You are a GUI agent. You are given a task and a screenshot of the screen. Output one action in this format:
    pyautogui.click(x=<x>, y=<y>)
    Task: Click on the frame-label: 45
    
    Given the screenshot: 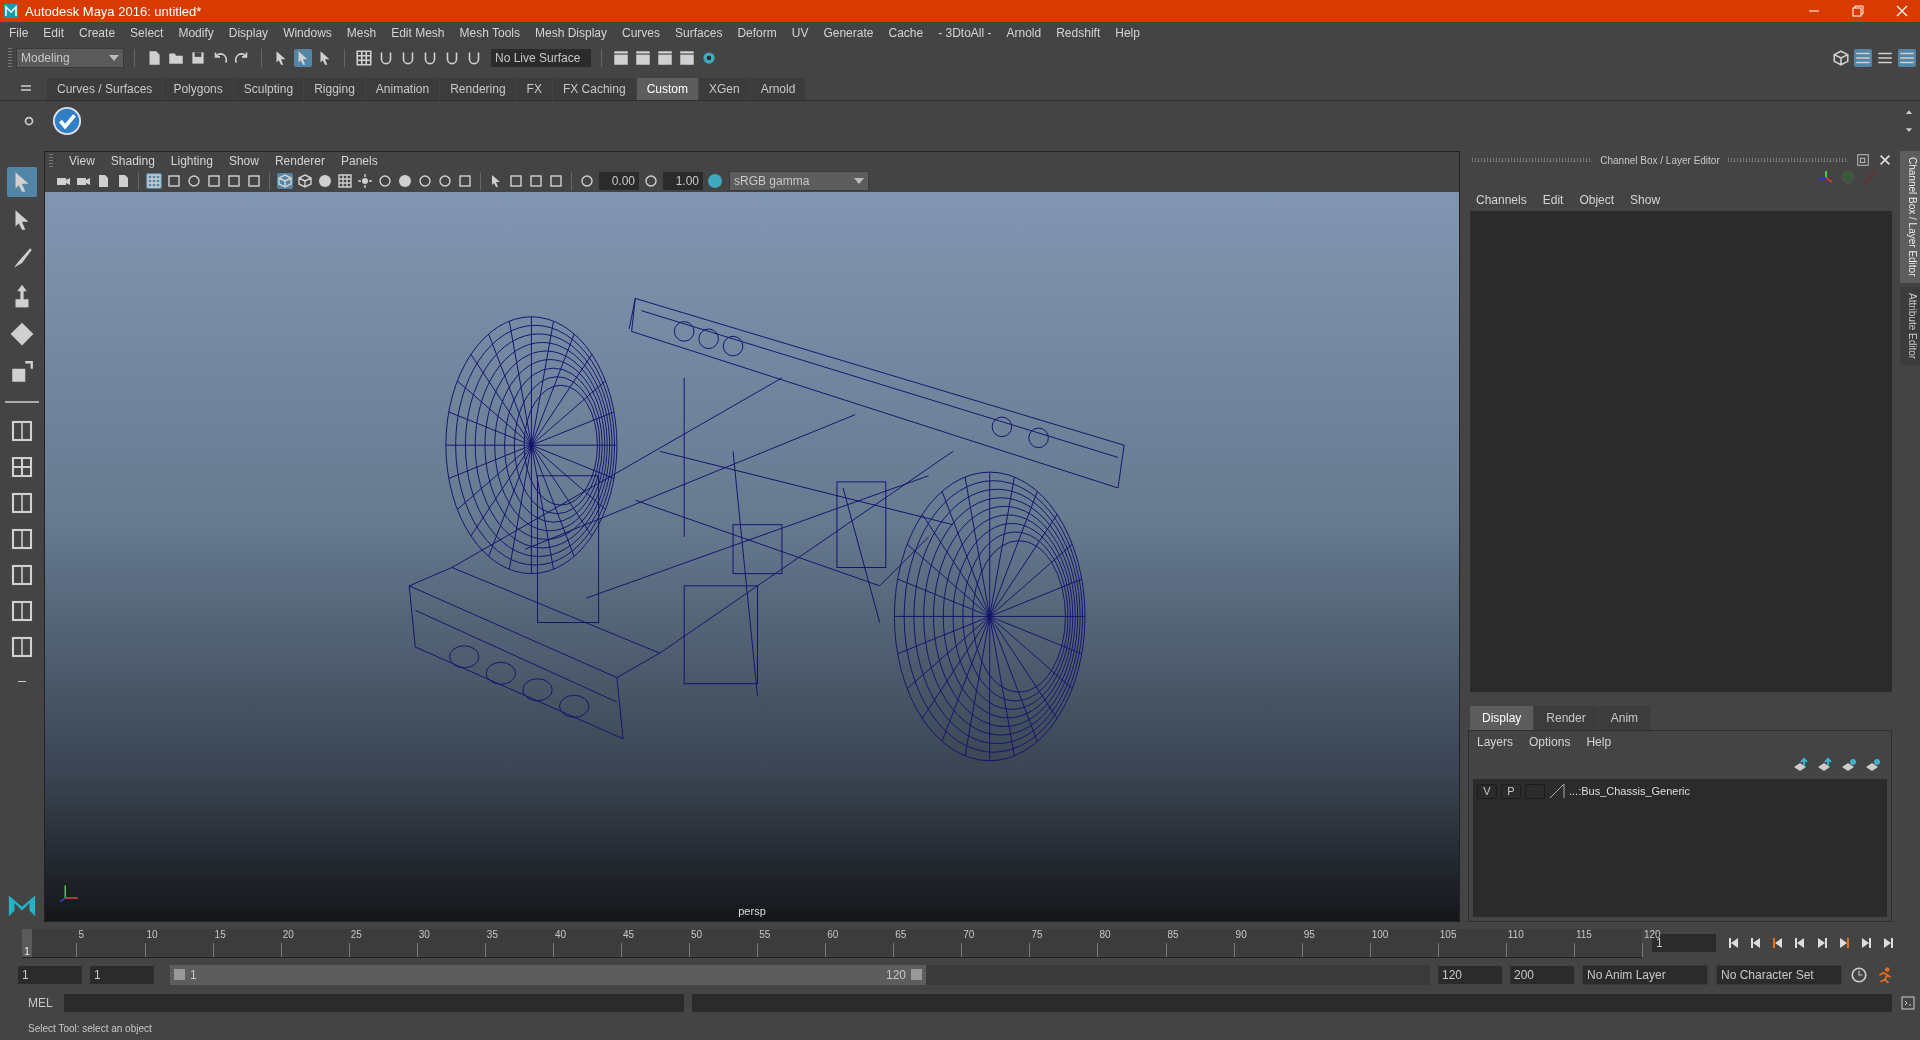 What is the action you would take?
    pyautogui.click(x=629, y=934)
    